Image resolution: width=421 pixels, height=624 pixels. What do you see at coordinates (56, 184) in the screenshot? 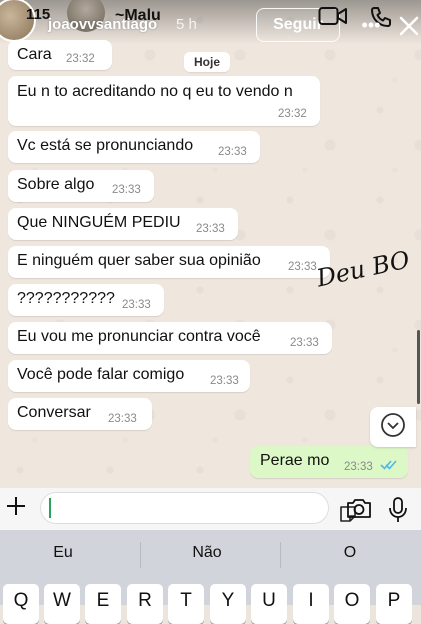
I see `message-text: Sobre algo` at bounding box center [56, 184].